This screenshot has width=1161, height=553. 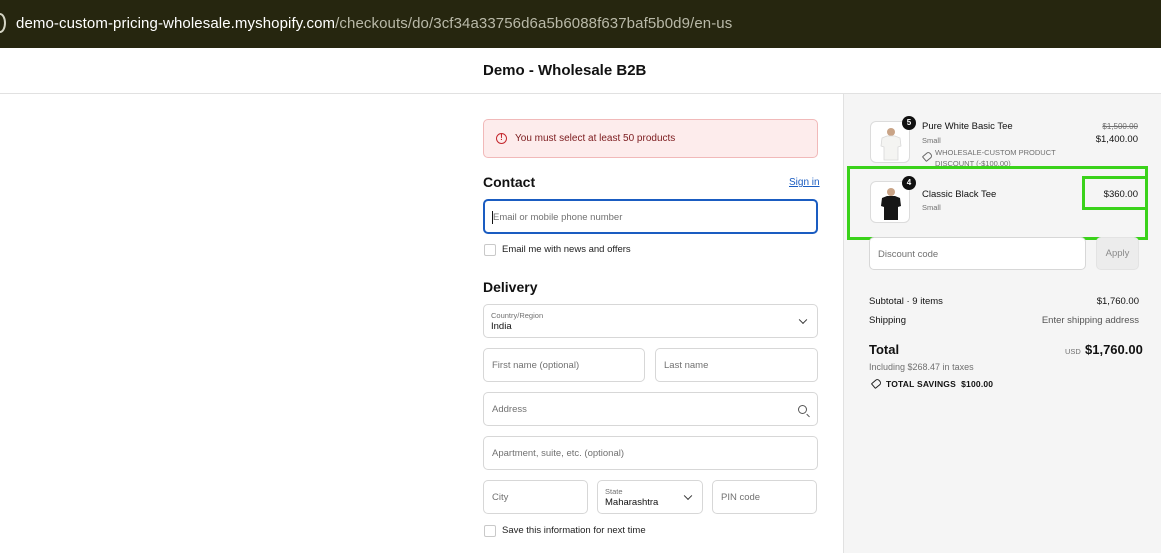 I want to click on error-message: You must select at least 50 products, so click(x=595, y=138).